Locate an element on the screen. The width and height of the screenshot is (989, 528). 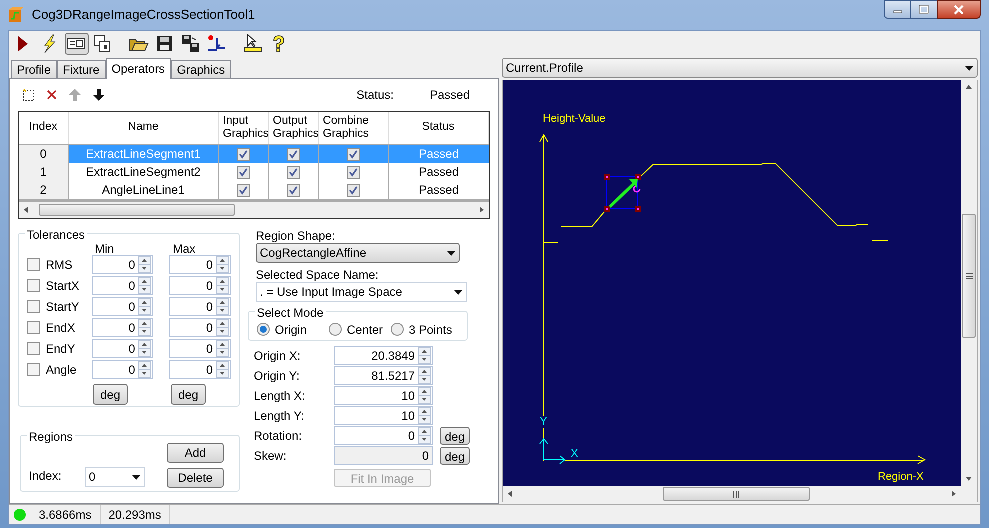
checkbox-label: Angle is located at coordinates (62, 370).